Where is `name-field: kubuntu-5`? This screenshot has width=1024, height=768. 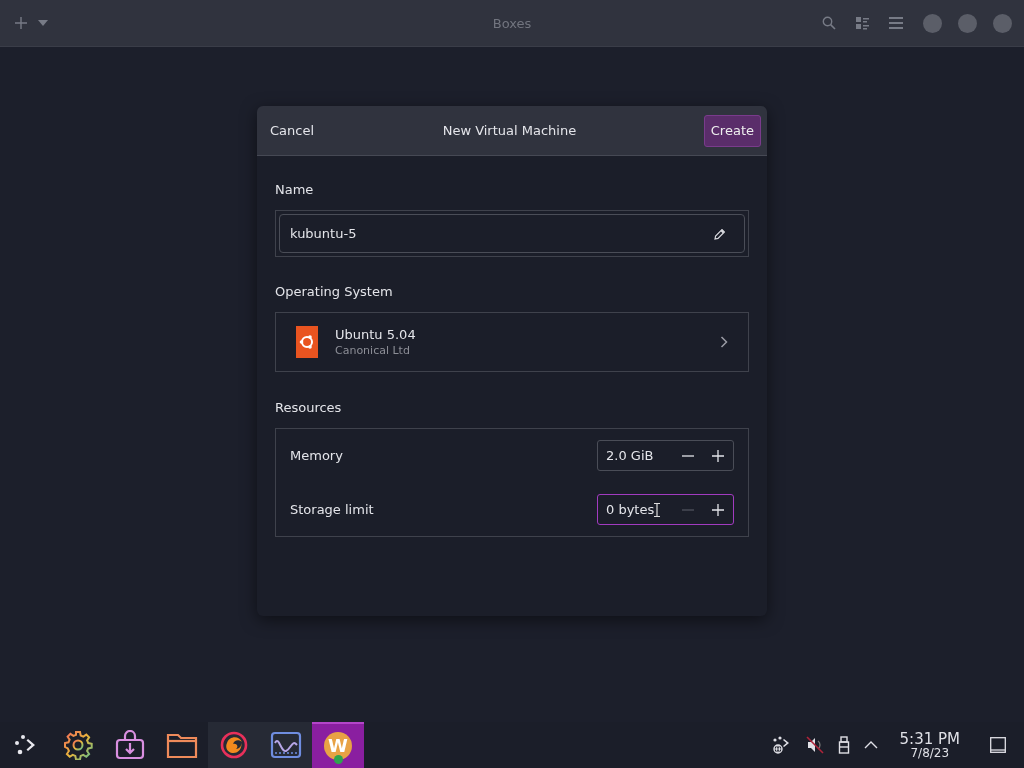 name-field: kubuntu-5 is located at coordinates (512, 233).